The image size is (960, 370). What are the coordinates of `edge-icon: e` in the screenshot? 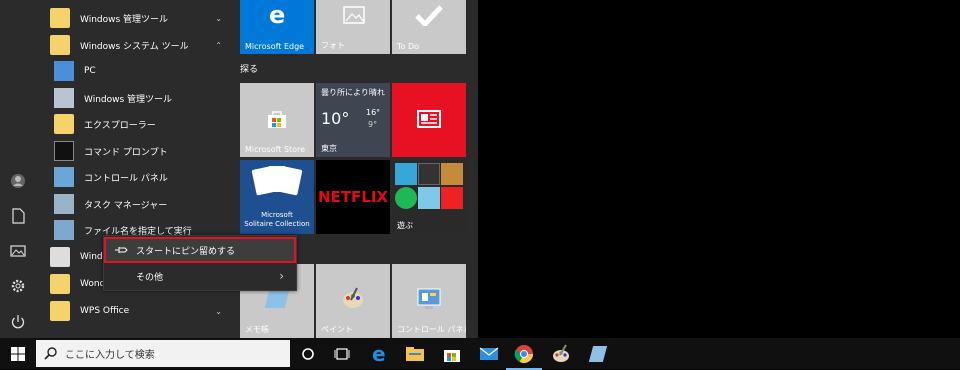 It's located at (277, 15).